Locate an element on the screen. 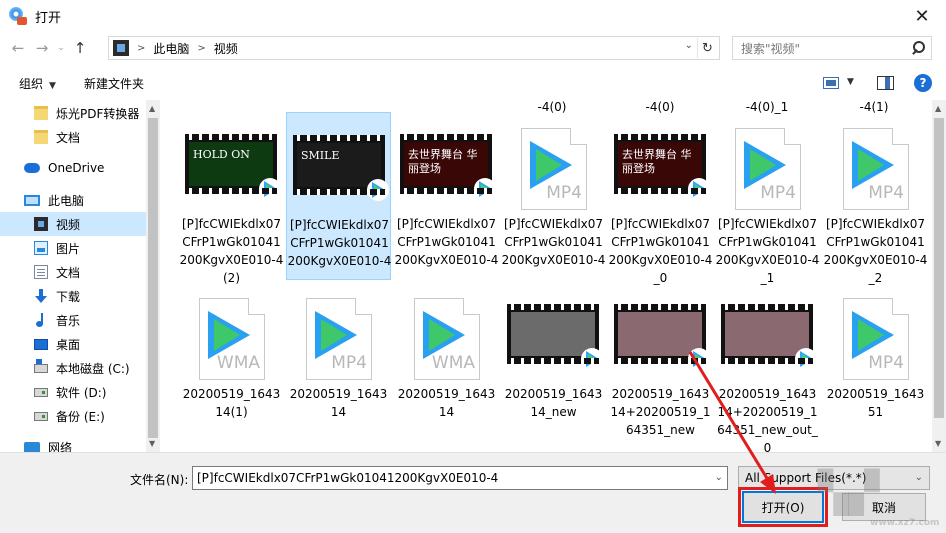 The width and height of the screenshot is (946, 533). nav-item-downloads: 下载 is located at coordinates (73, 296).